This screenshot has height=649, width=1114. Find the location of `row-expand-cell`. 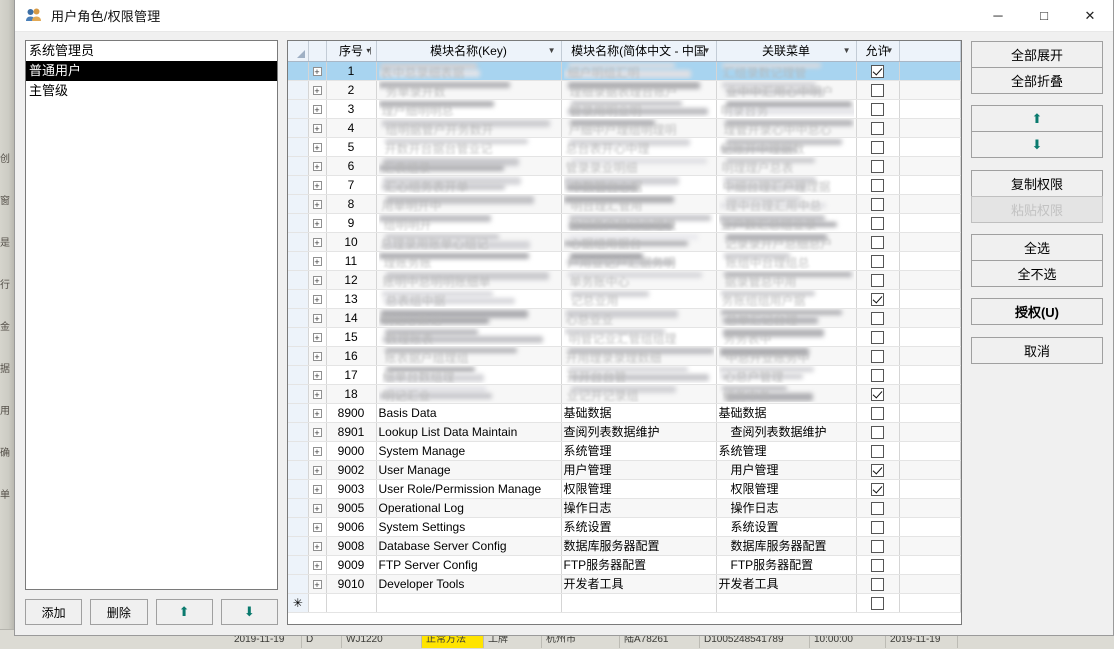

row-expand-cell is located at coordinates (317, 603).